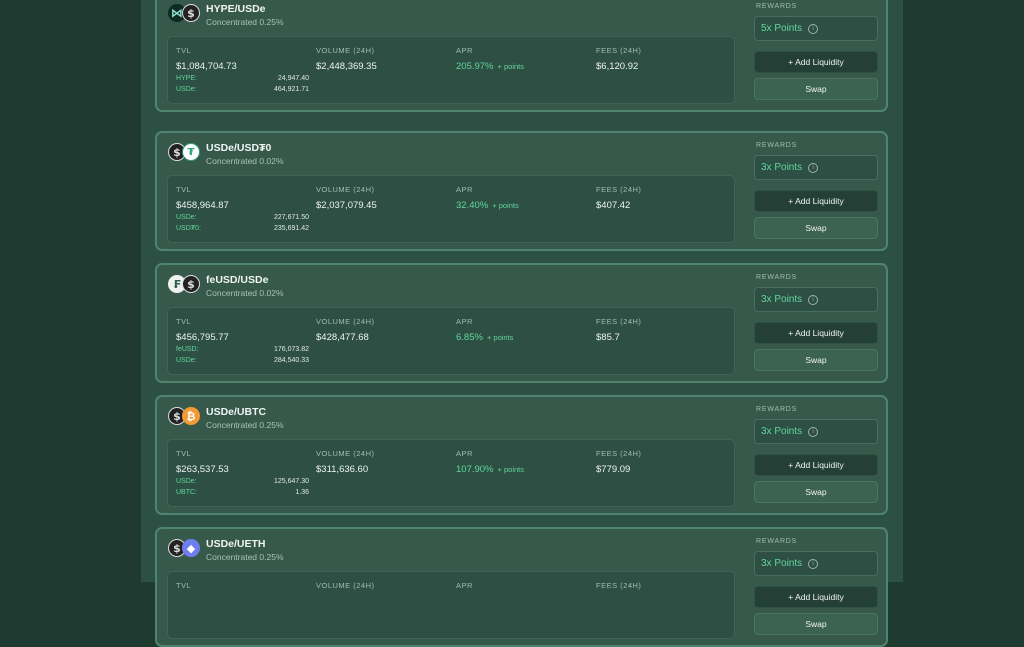  I want to click on token-name: HYPE:, so click(187, 78).